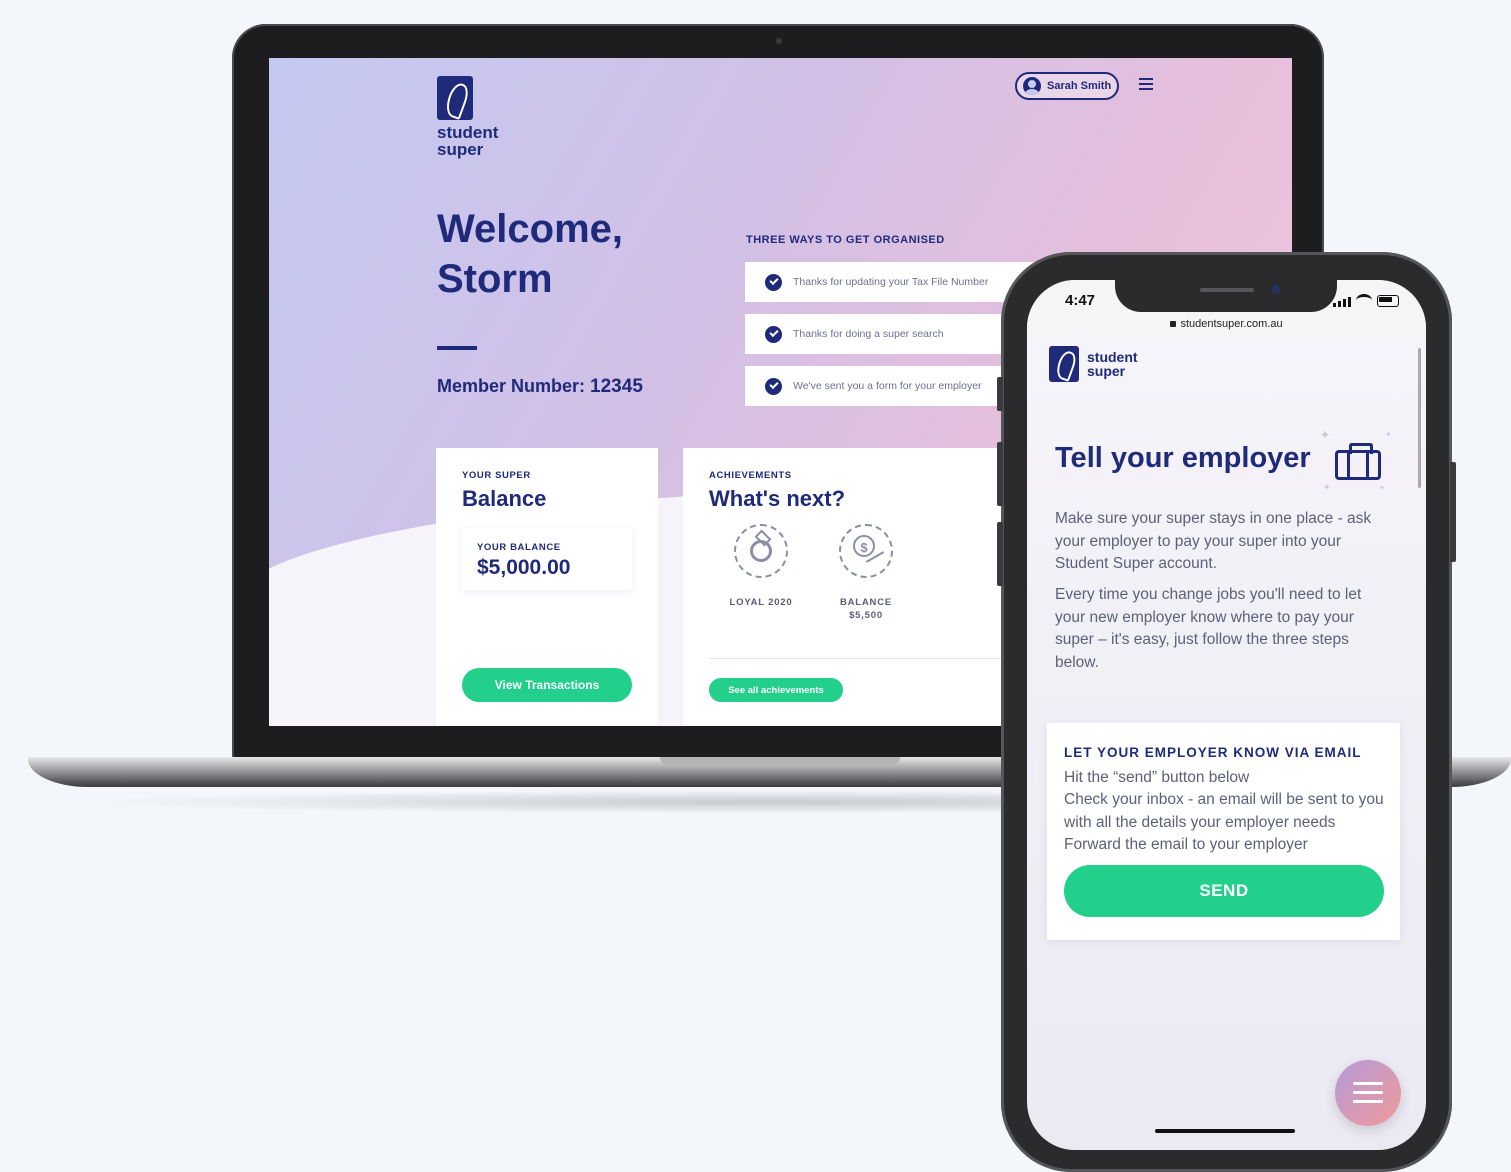 This screenshot has width=1511, height=1172. What do you see at coordinates (845, 240) in the screenshot?
I see `checklist-title: THREE WAYS TO GET ORGANISED` at bounding box center [845, 240].